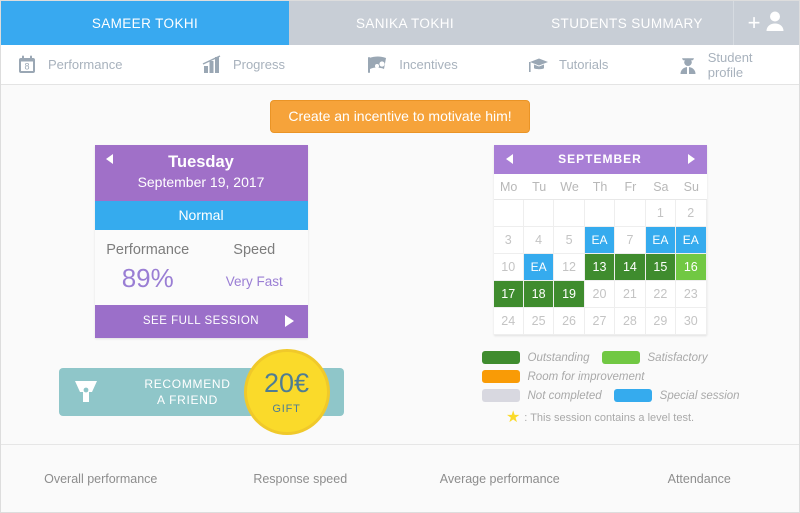 This screenshot has width=800, height=513. I want to click on calendar-day-cell: 21, so click(630, 294).